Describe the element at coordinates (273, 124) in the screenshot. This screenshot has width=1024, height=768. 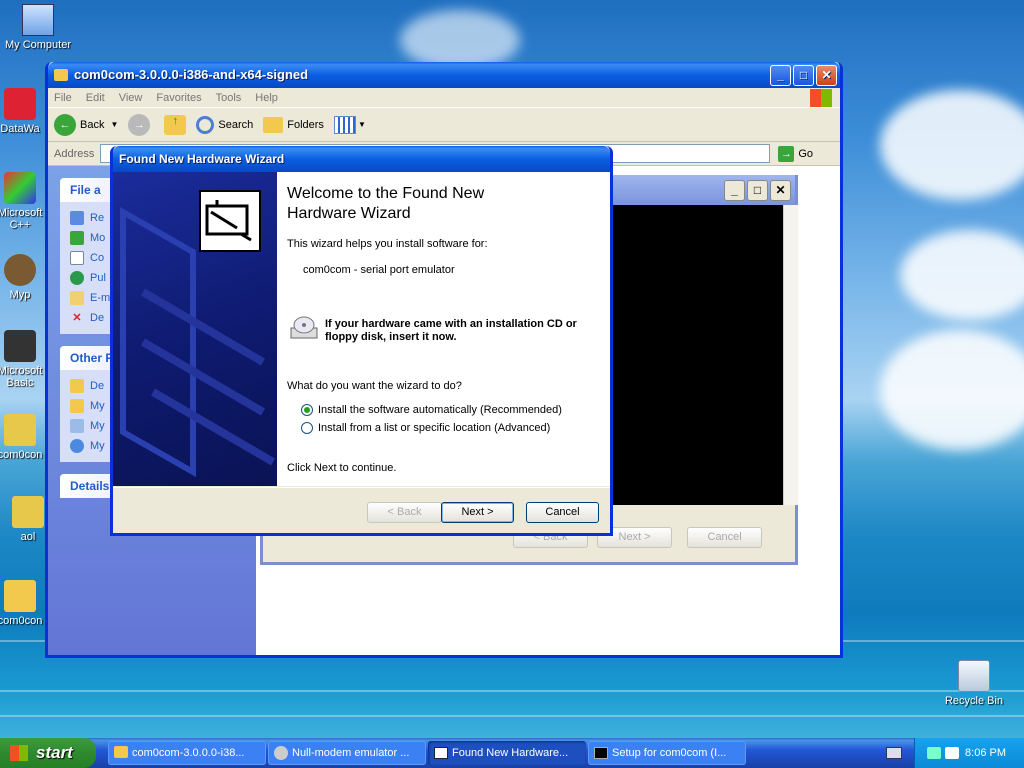
I see `folders-icon` at that location.